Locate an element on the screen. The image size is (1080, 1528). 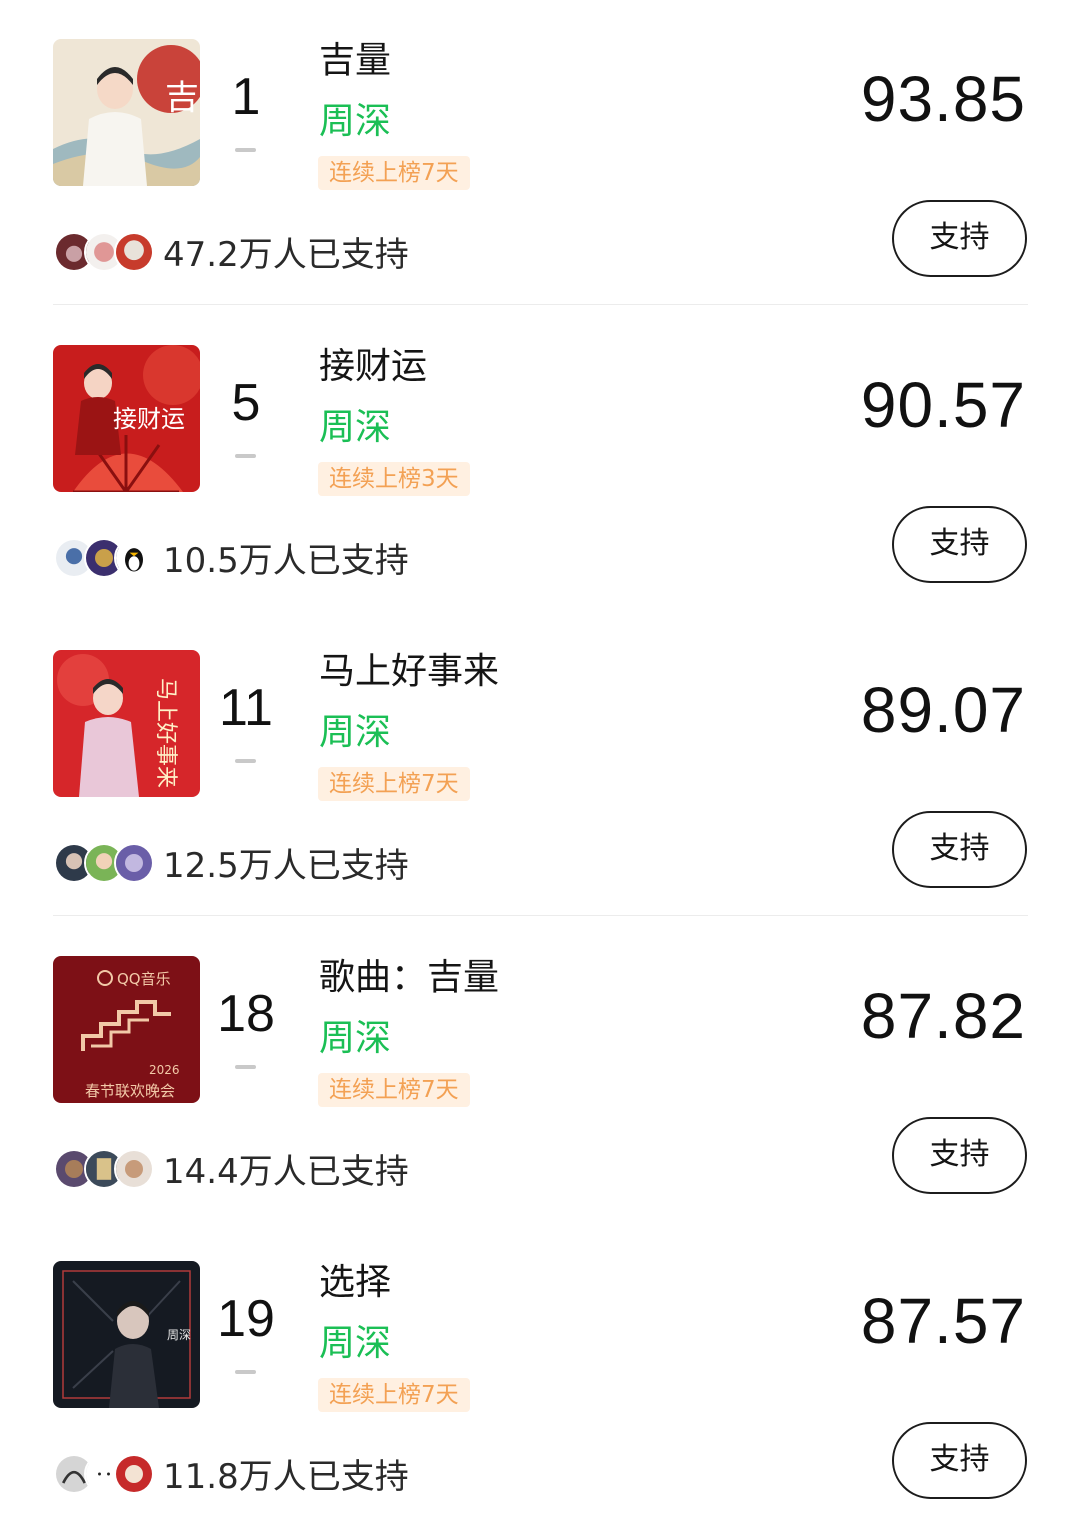
rank-number: 5 is located at coordinates (246, 403).